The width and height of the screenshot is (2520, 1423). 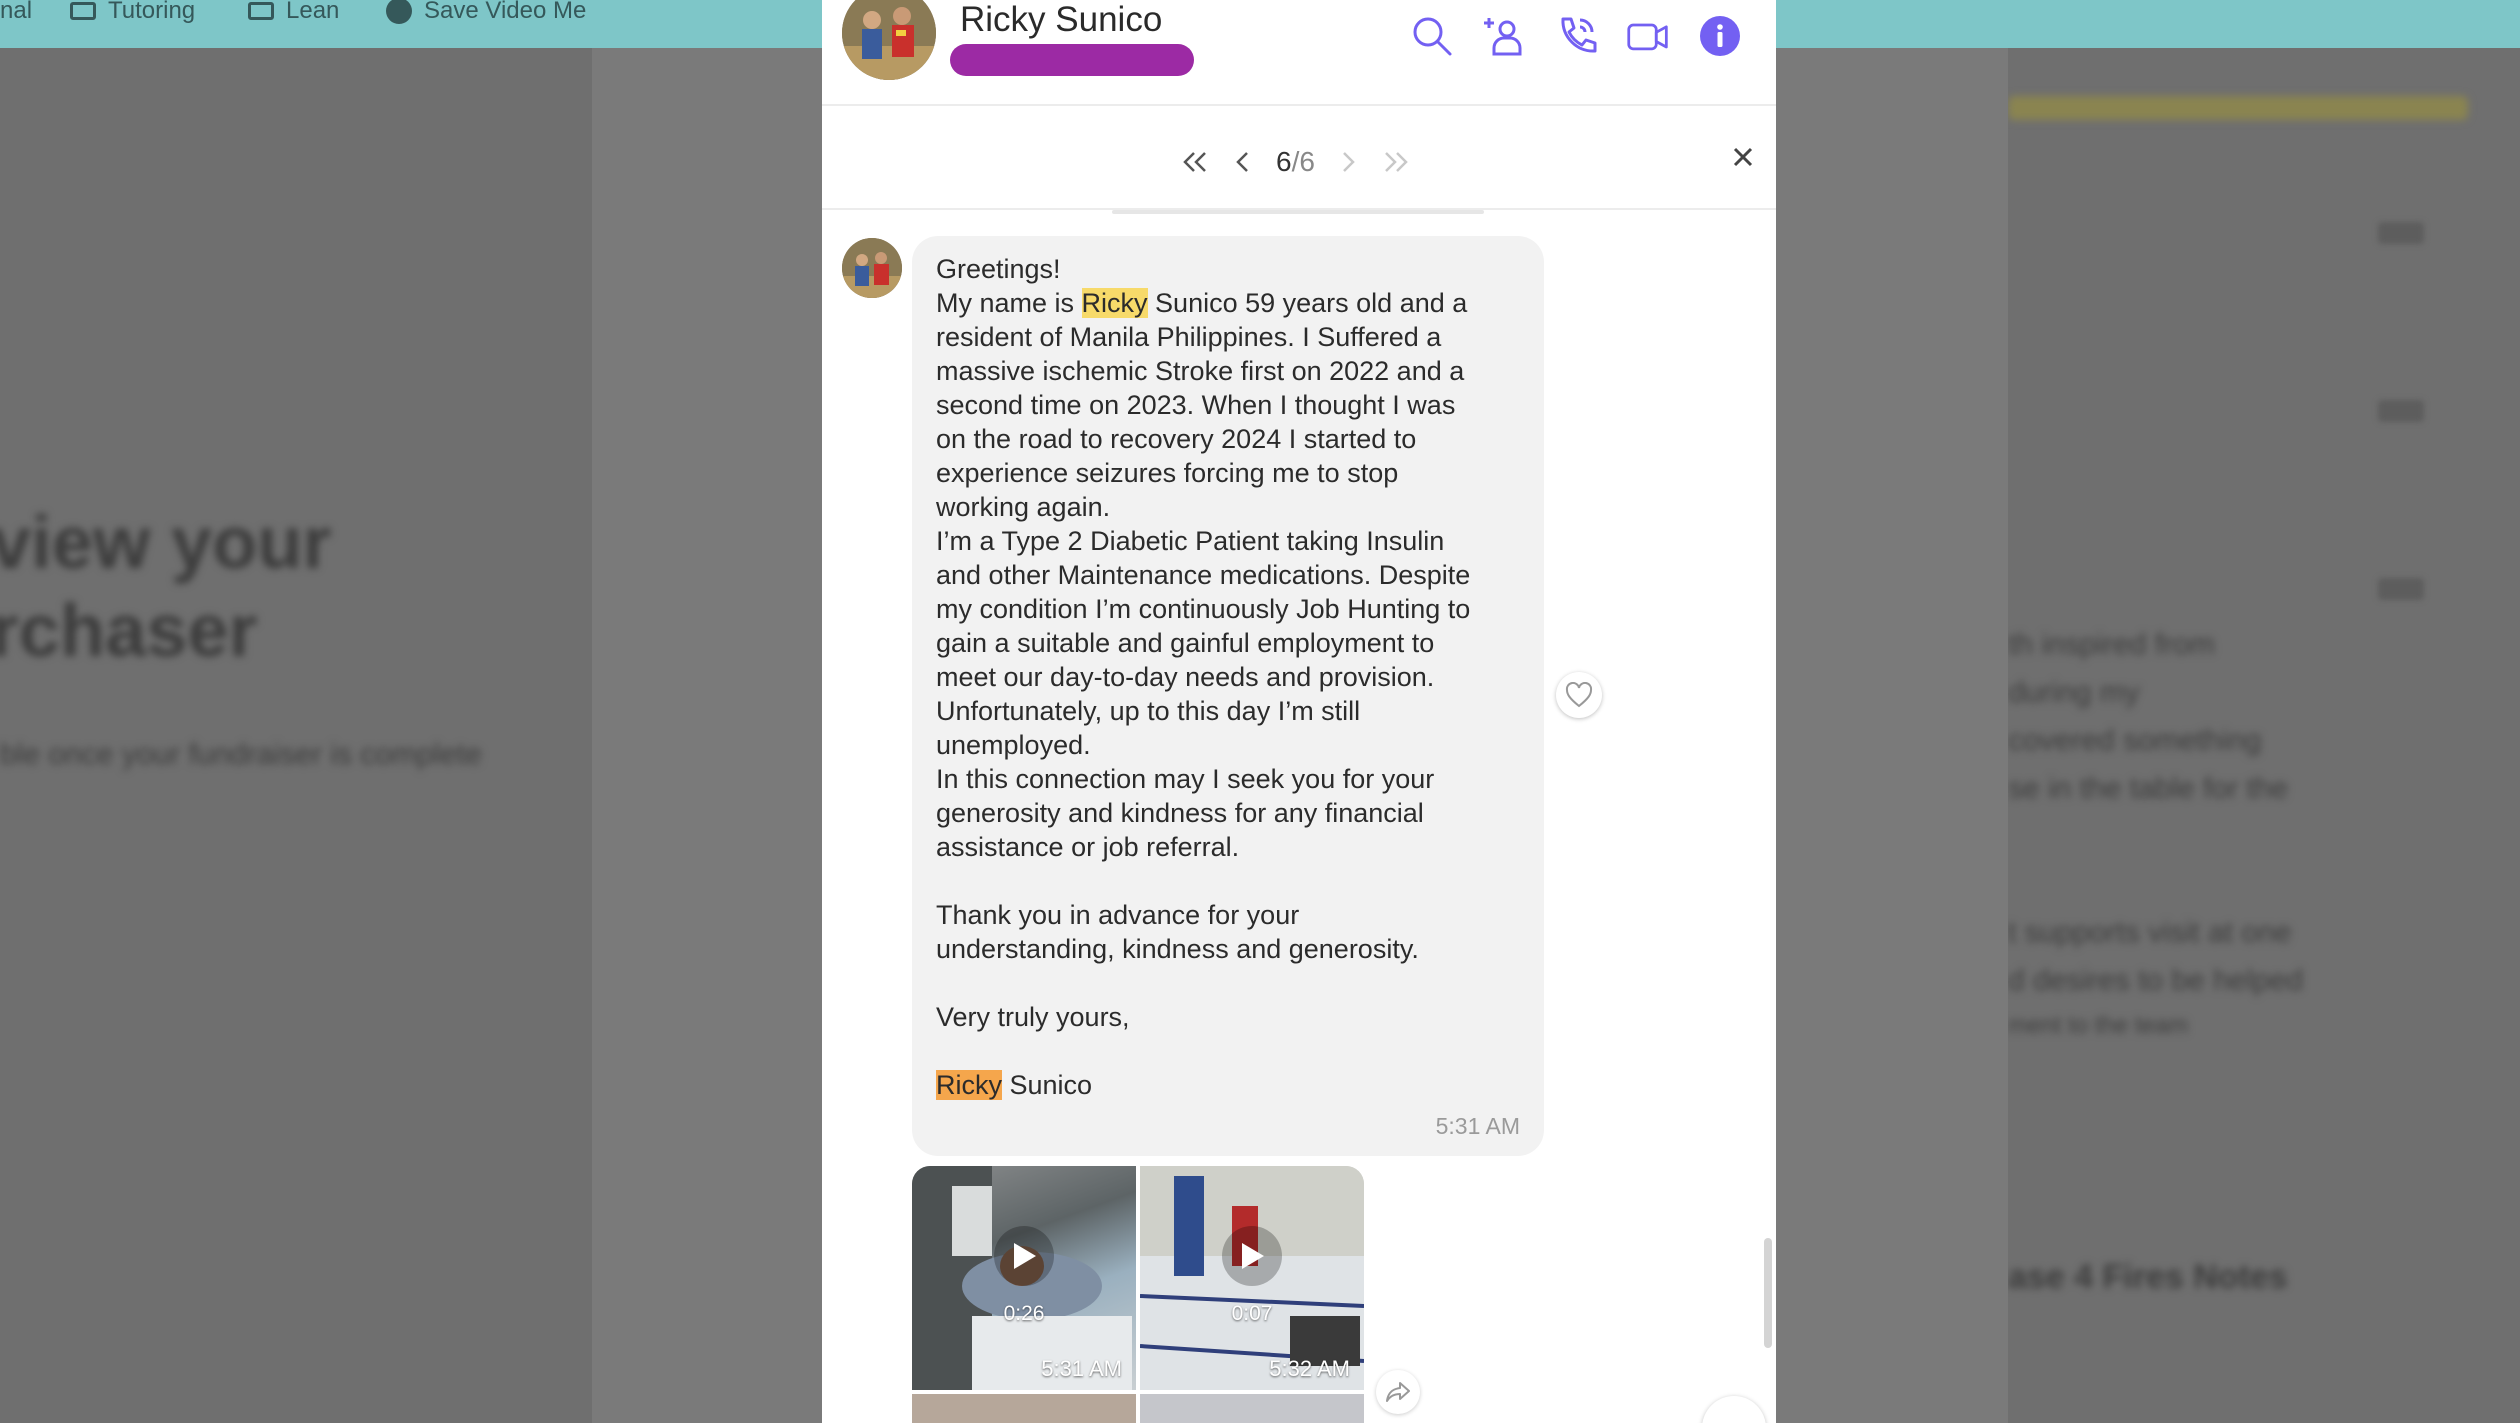 I want to click on message-text-segment: Sunico, so click(x=1047, y=1085).